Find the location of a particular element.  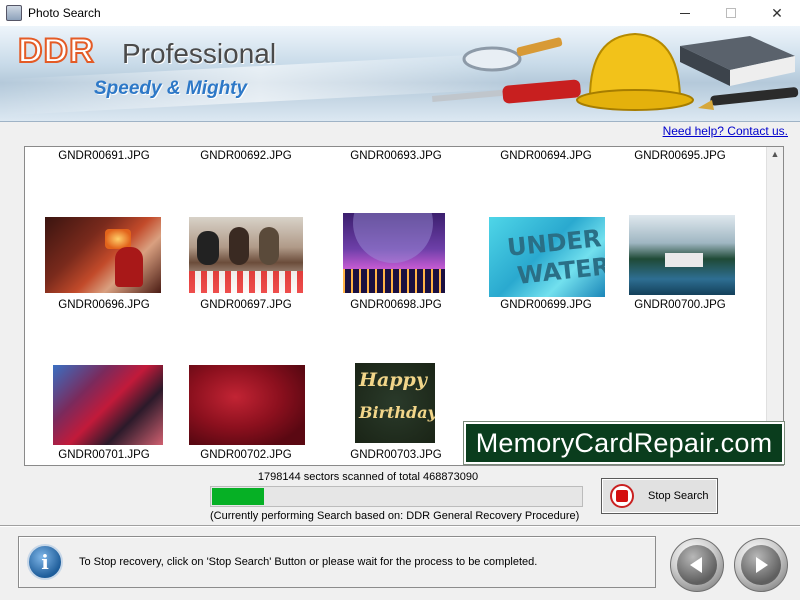

file-name: GNDR00699.JPG is located at coordinates (546, 305).